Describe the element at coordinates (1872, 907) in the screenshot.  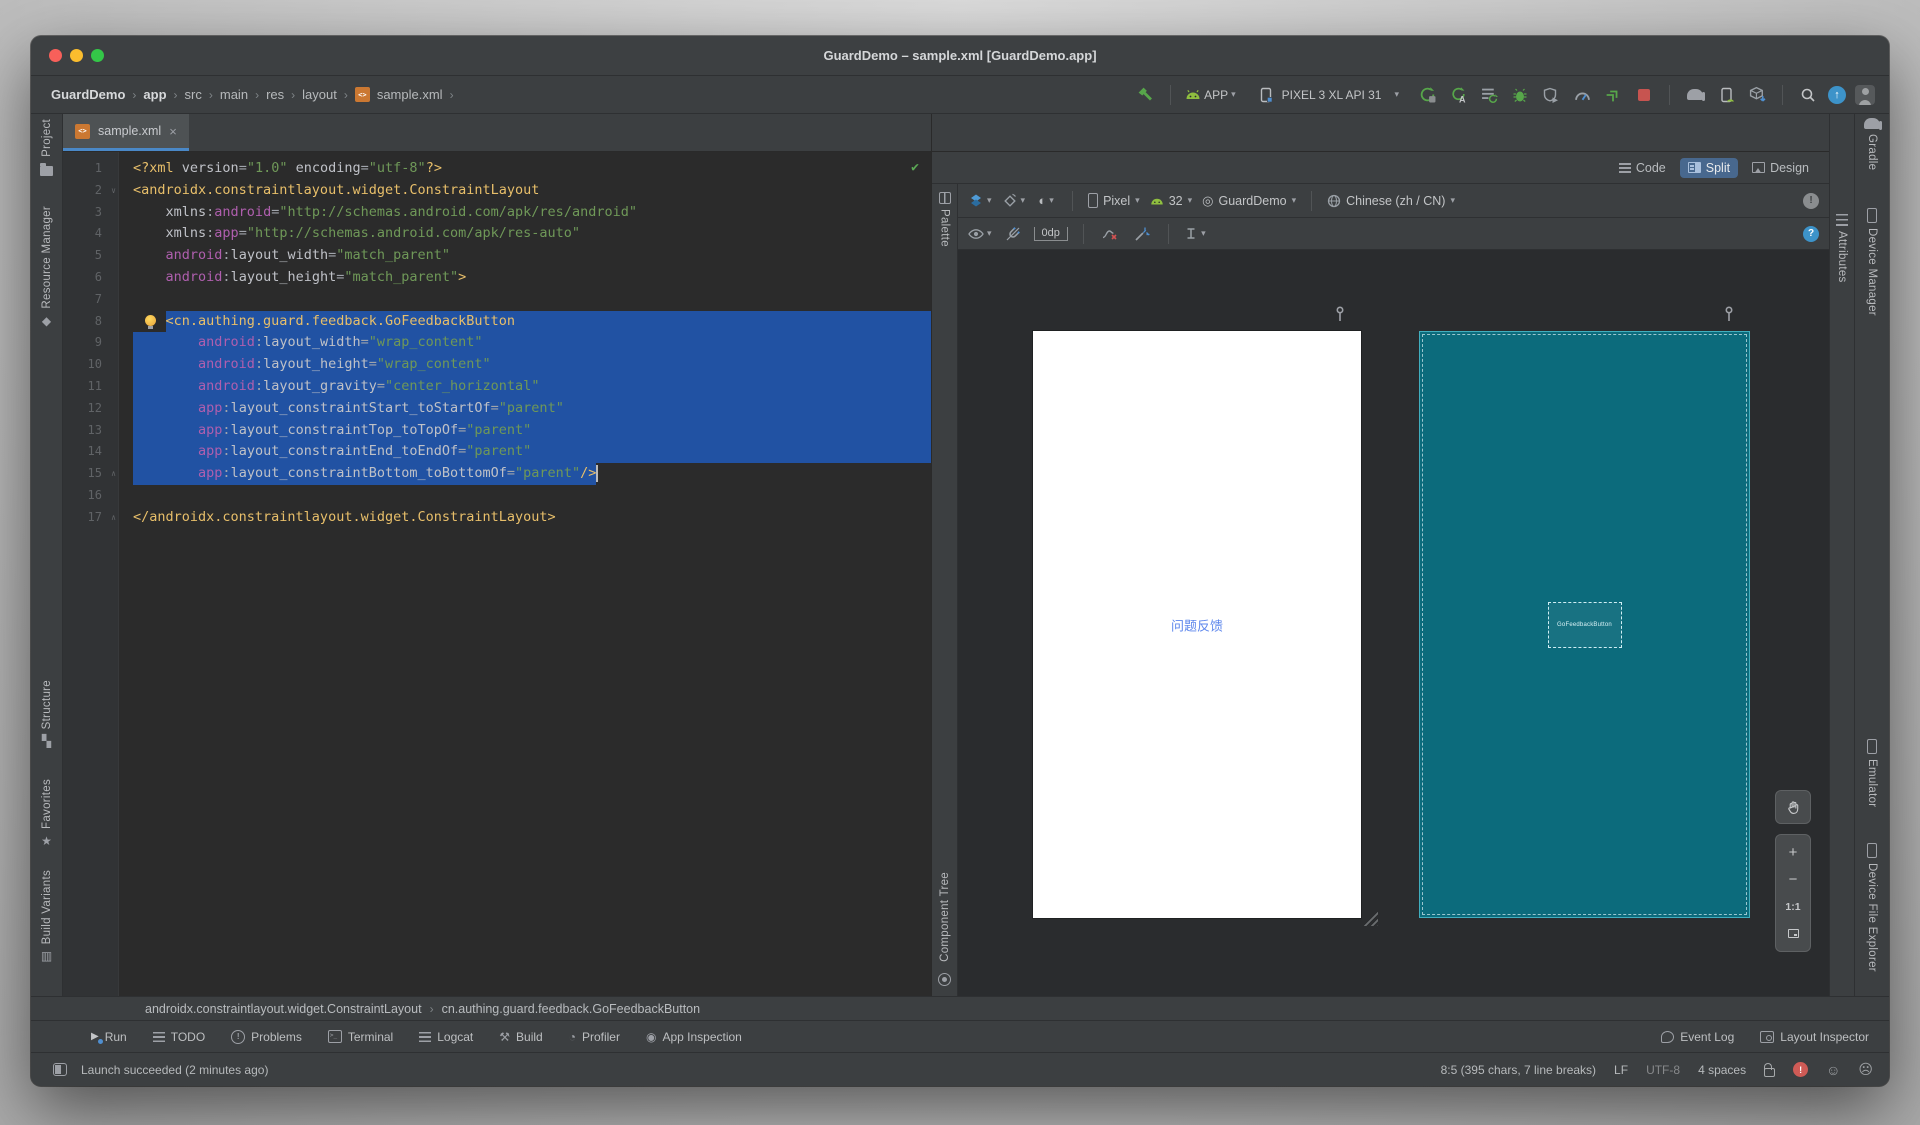
I see `tool-strip-device-file-explorer: Device File Explorer` at that location.